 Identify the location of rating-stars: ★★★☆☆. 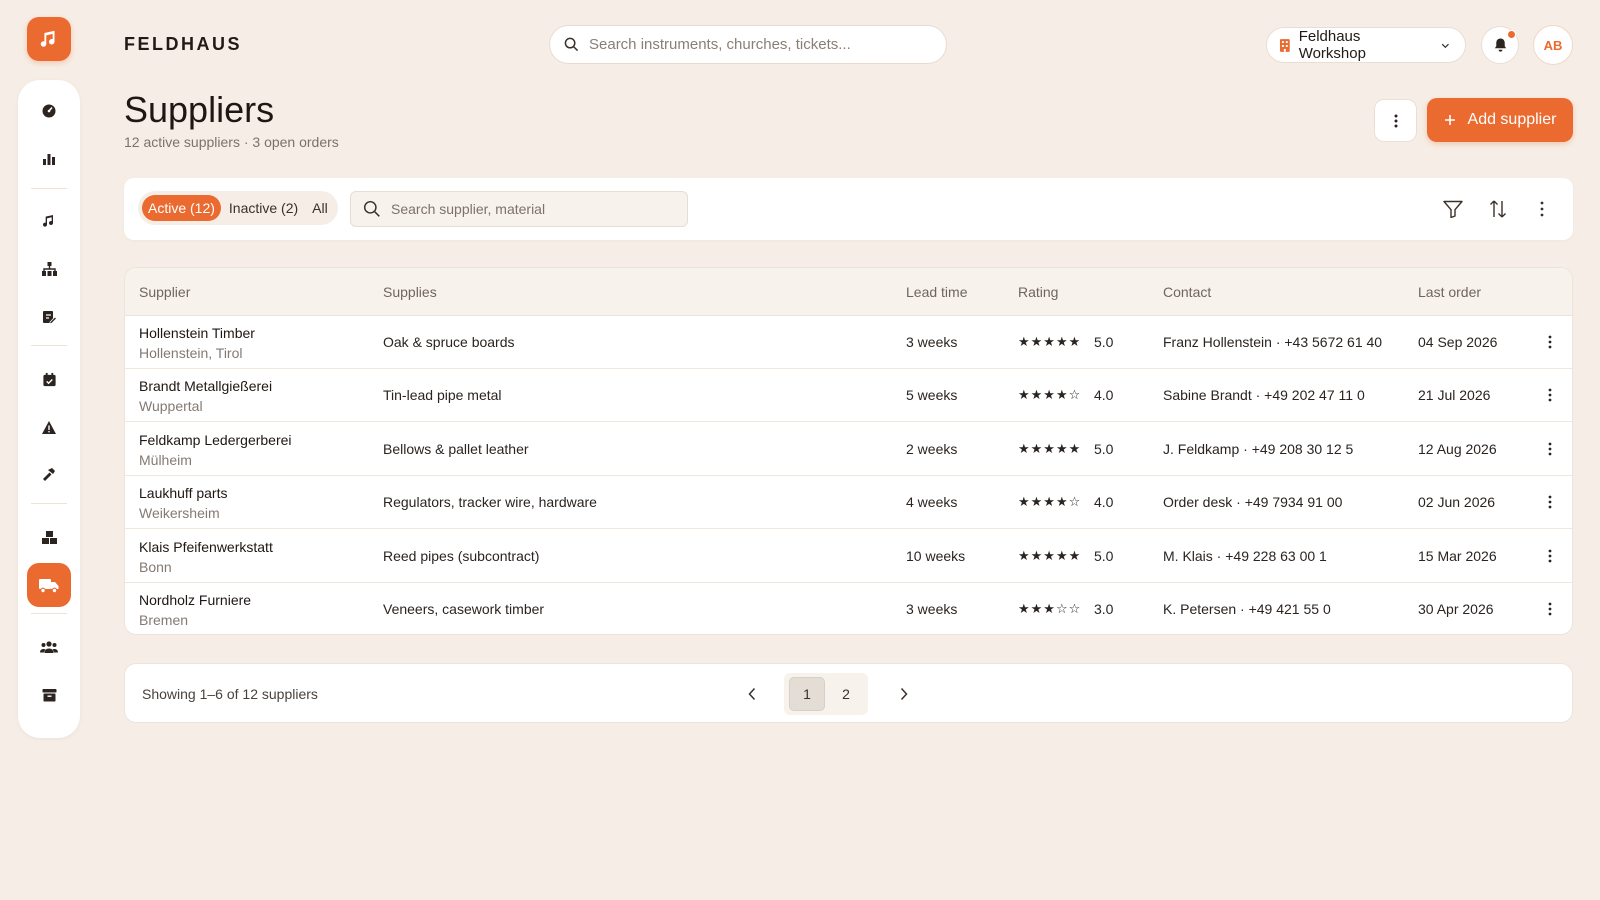
(1050, 608).